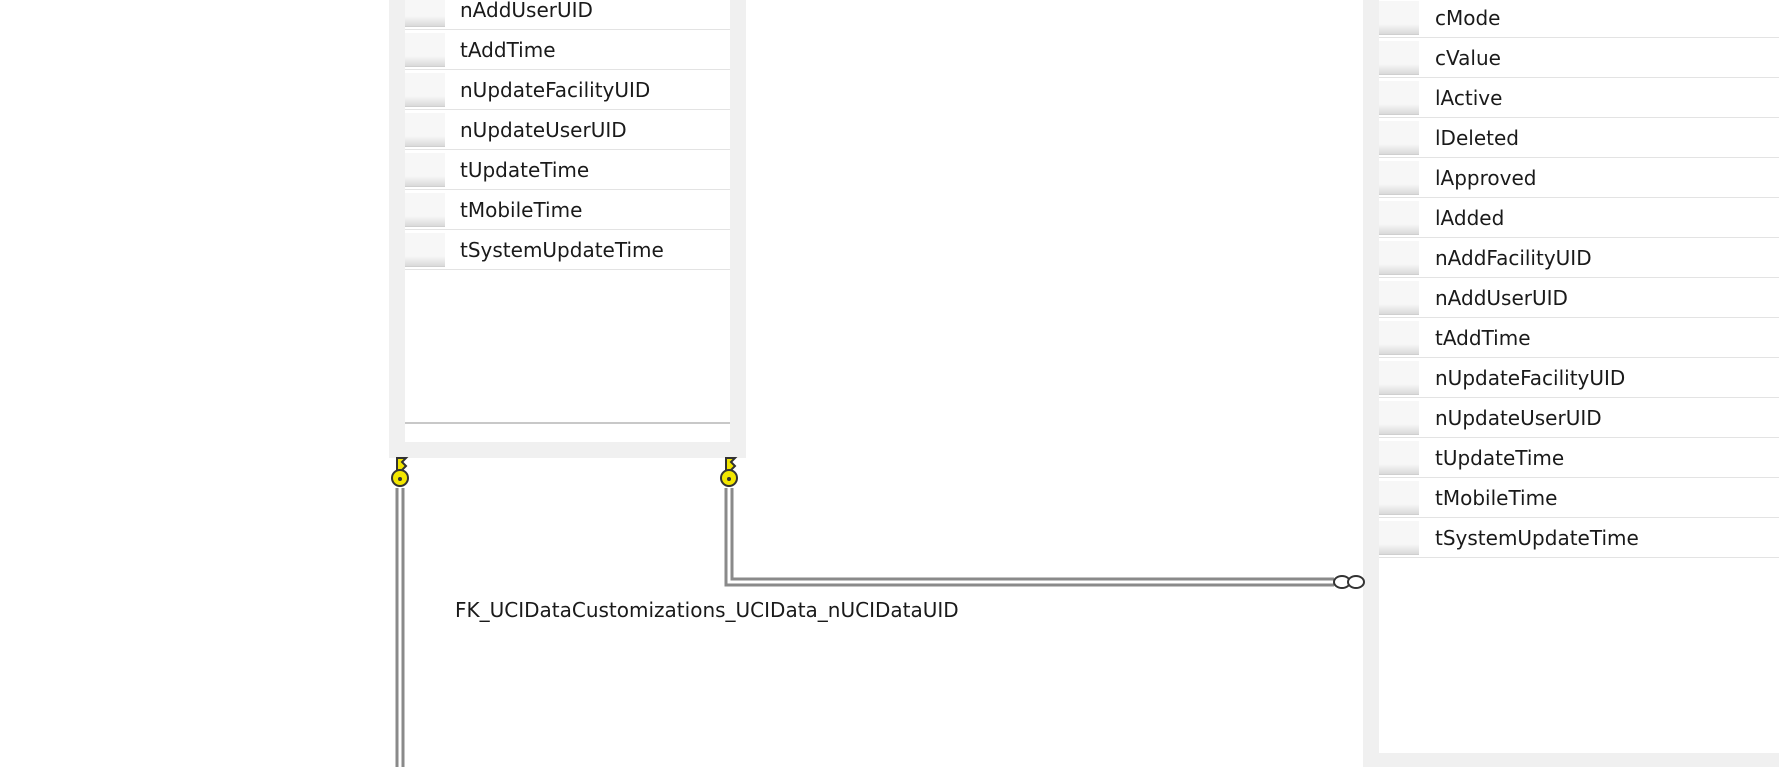 The height and width of the screenshot is (767, 1779). Describe the element at coordinates (1349, 582) in the screenshot. I see `infinity-icon` at that location.